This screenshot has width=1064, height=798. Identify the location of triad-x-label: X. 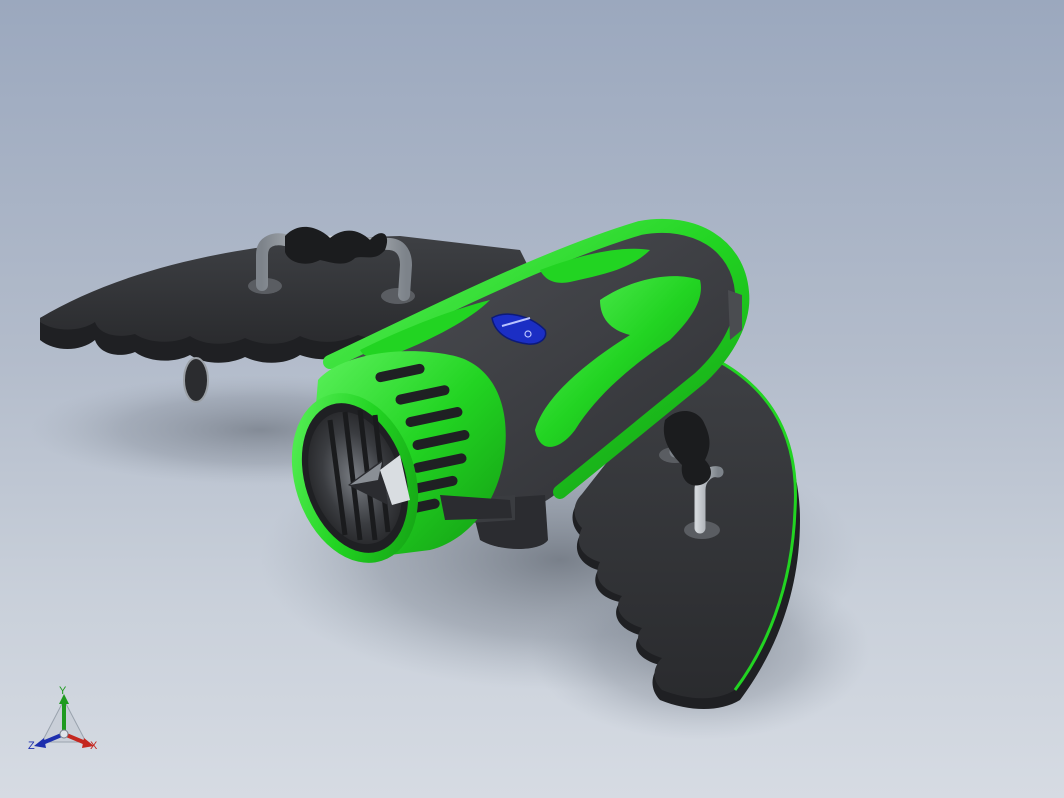
(94, 746).